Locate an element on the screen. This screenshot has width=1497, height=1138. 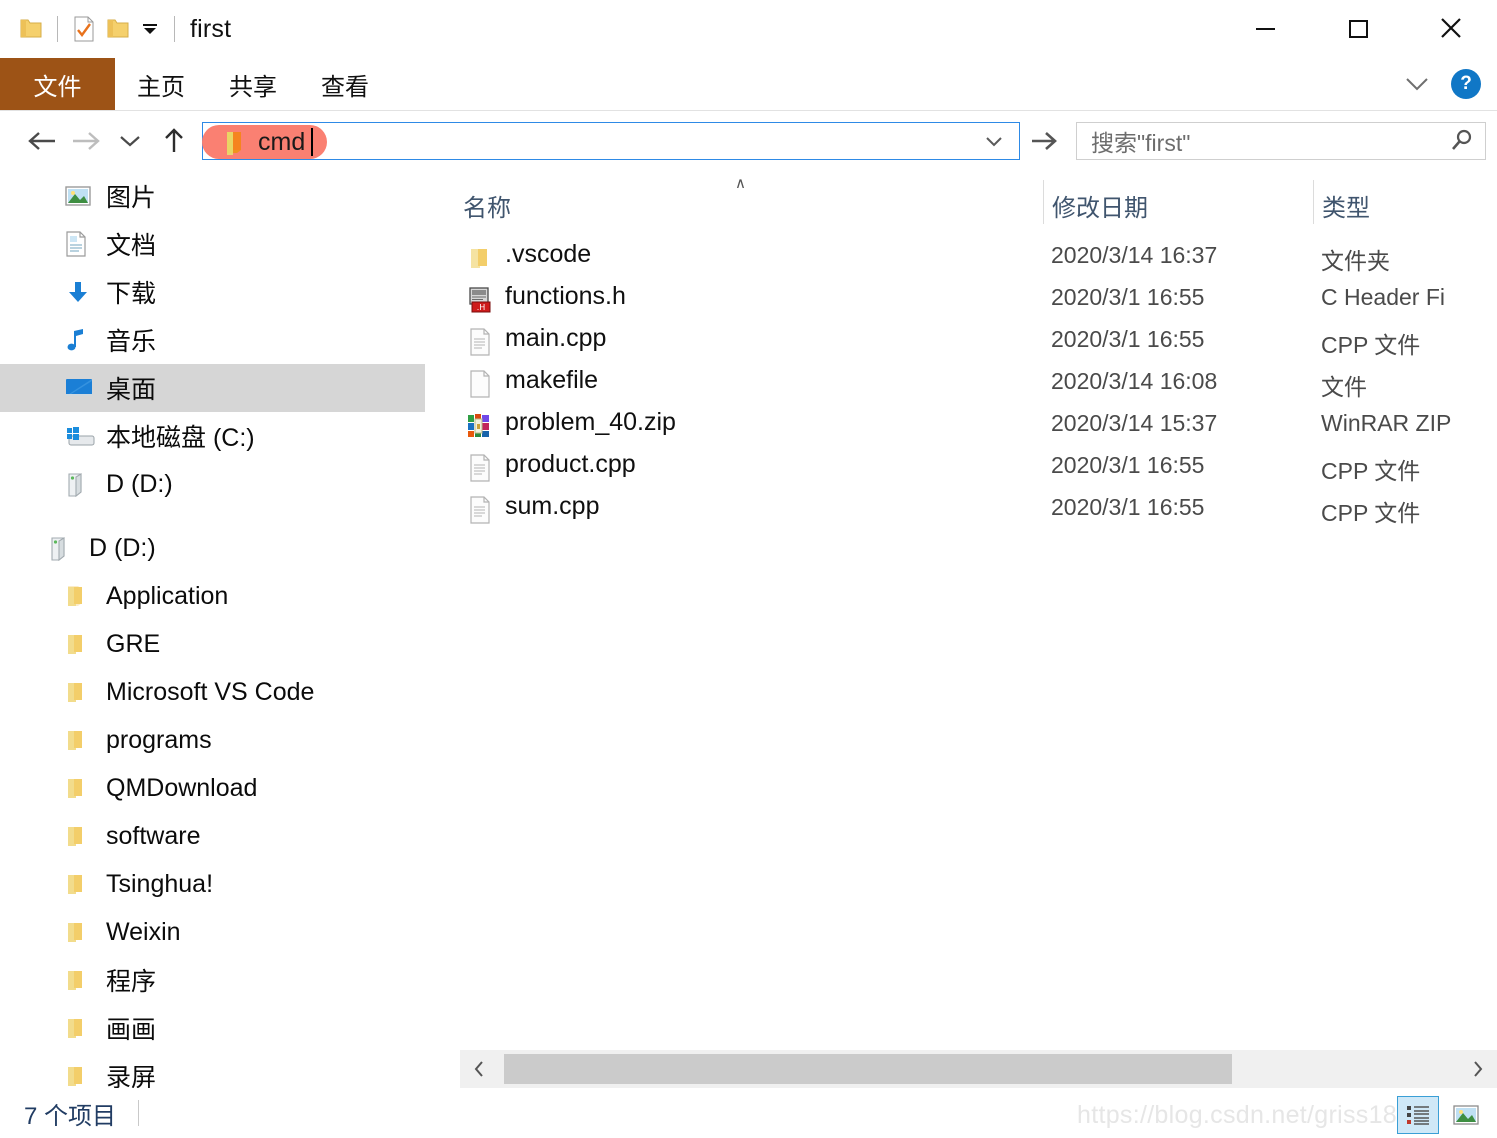
table-row: makefile 2020/3/14 16:08 文件 is located at coordinates (944, 385).